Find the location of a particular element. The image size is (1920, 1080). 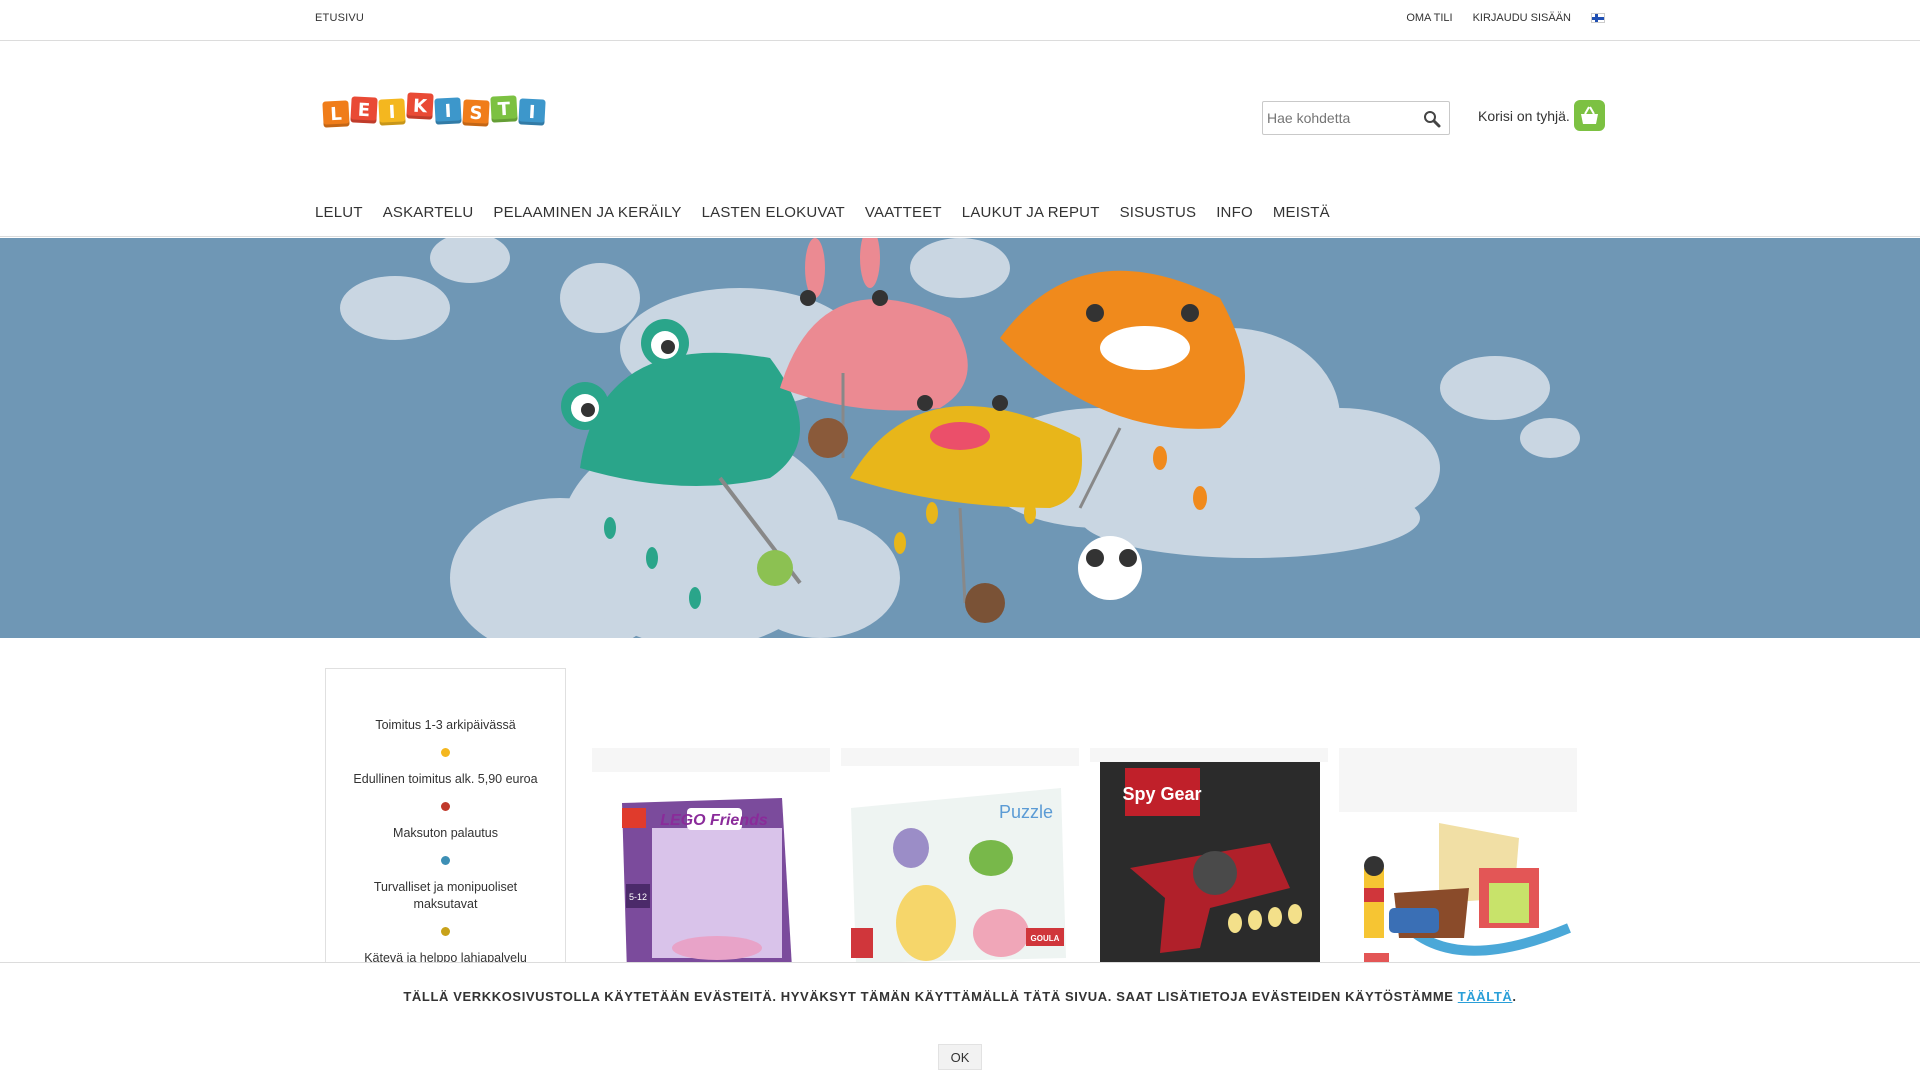

cookie-text-suffix: . is located at coordinates (1514, 996).